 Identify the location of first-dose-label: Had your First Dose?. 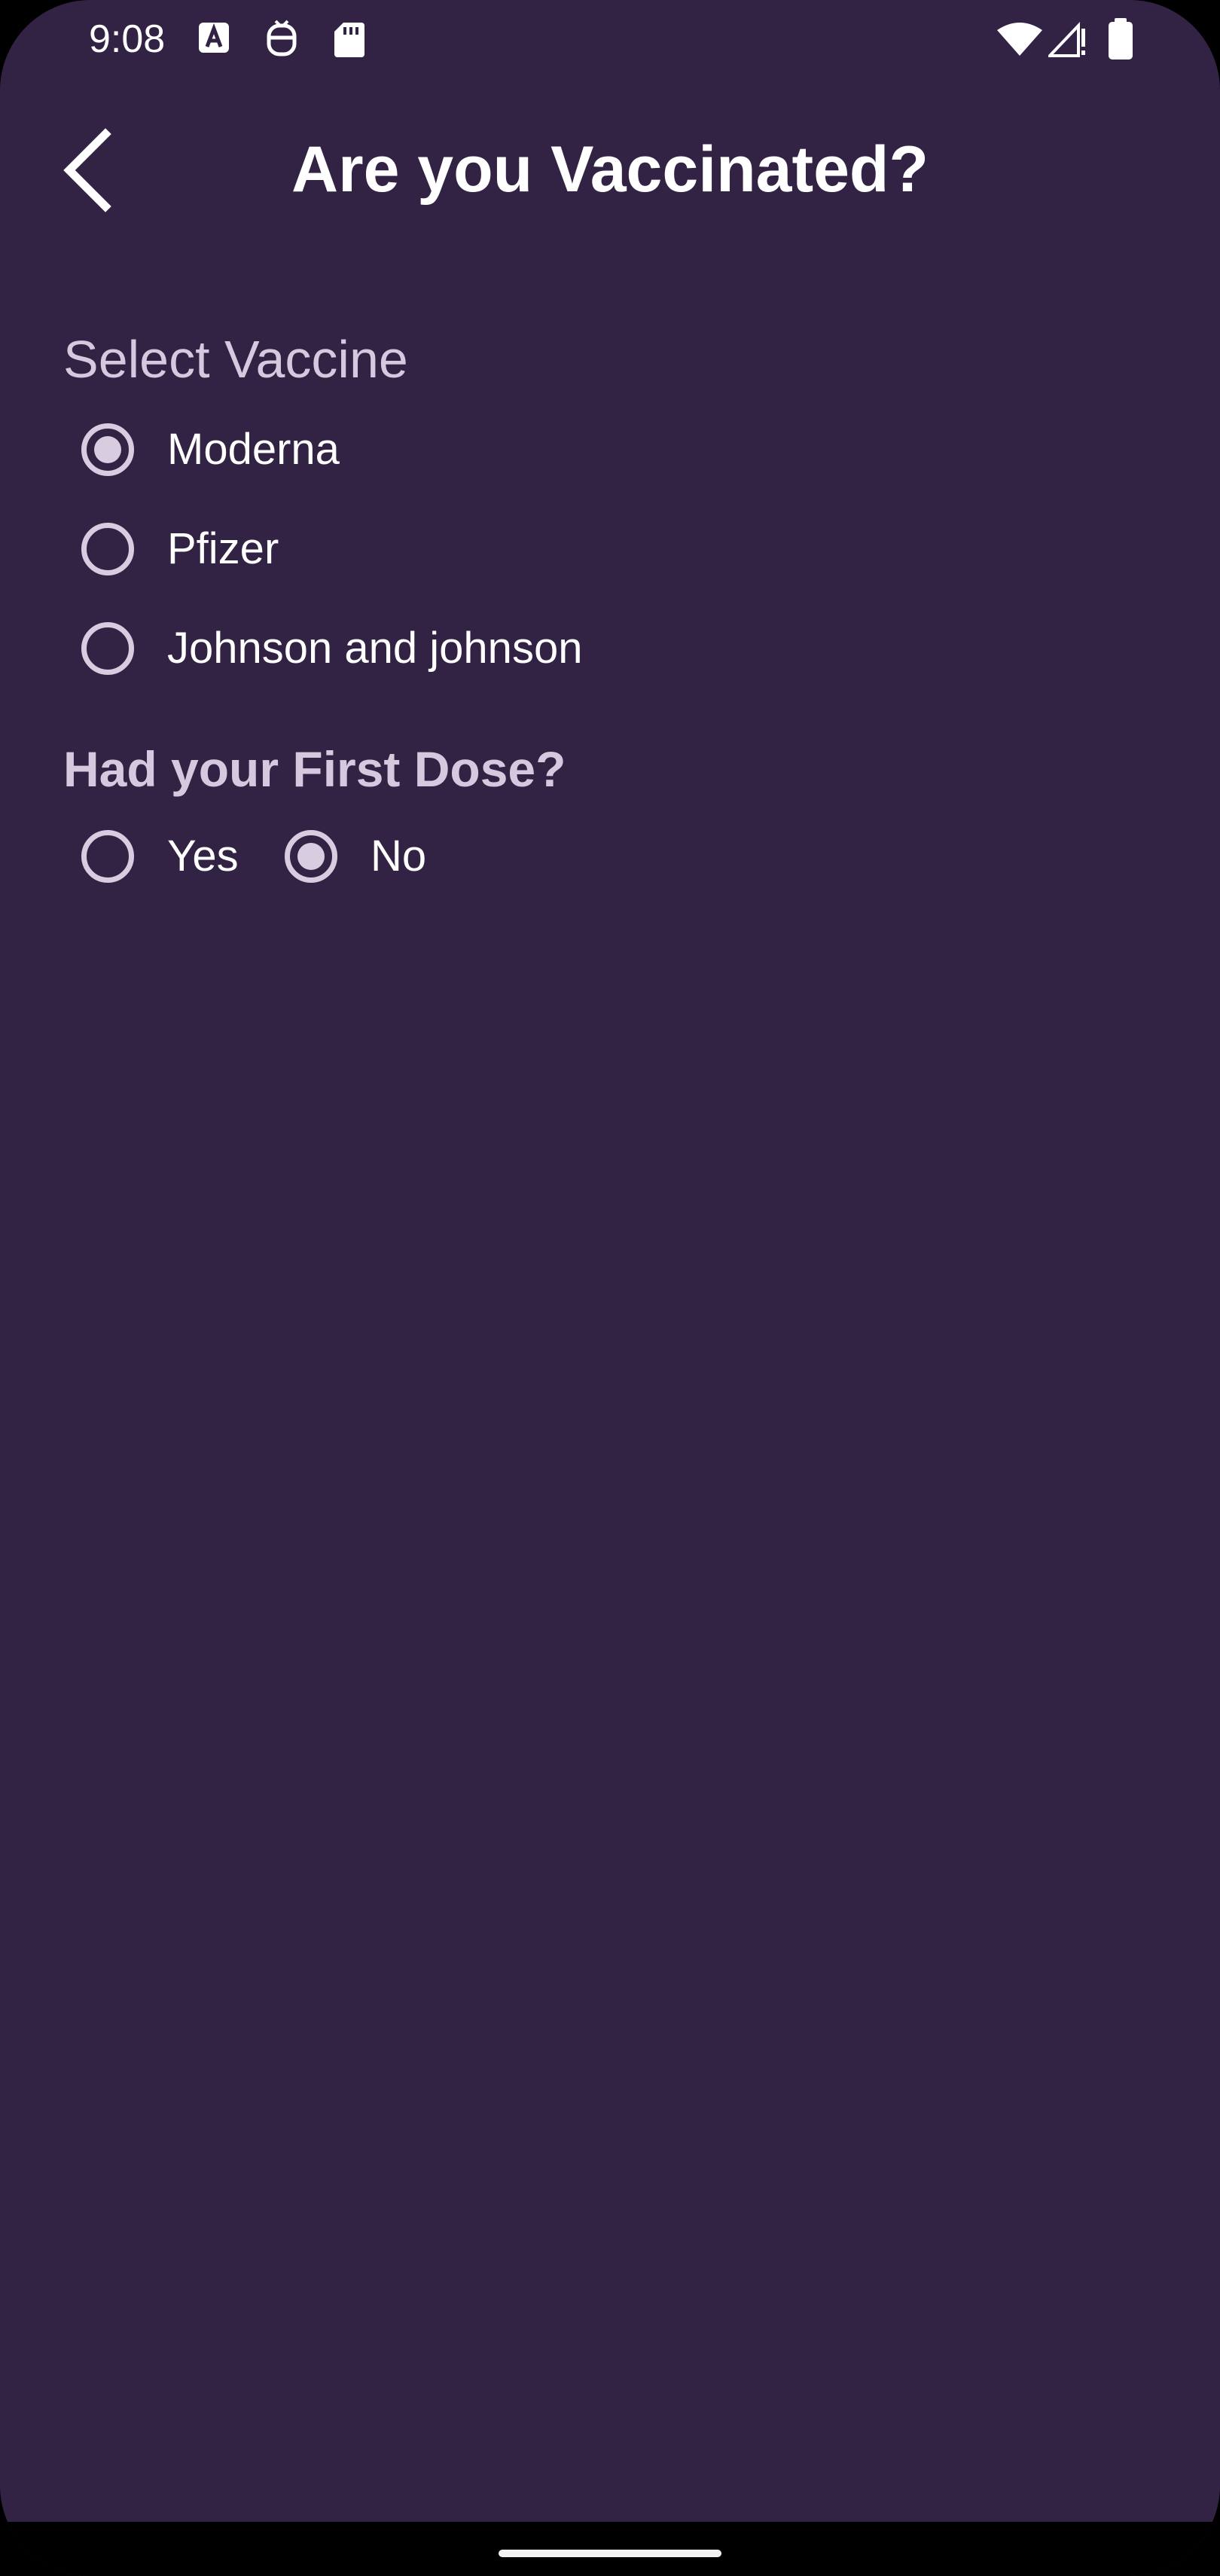
(314, 769).